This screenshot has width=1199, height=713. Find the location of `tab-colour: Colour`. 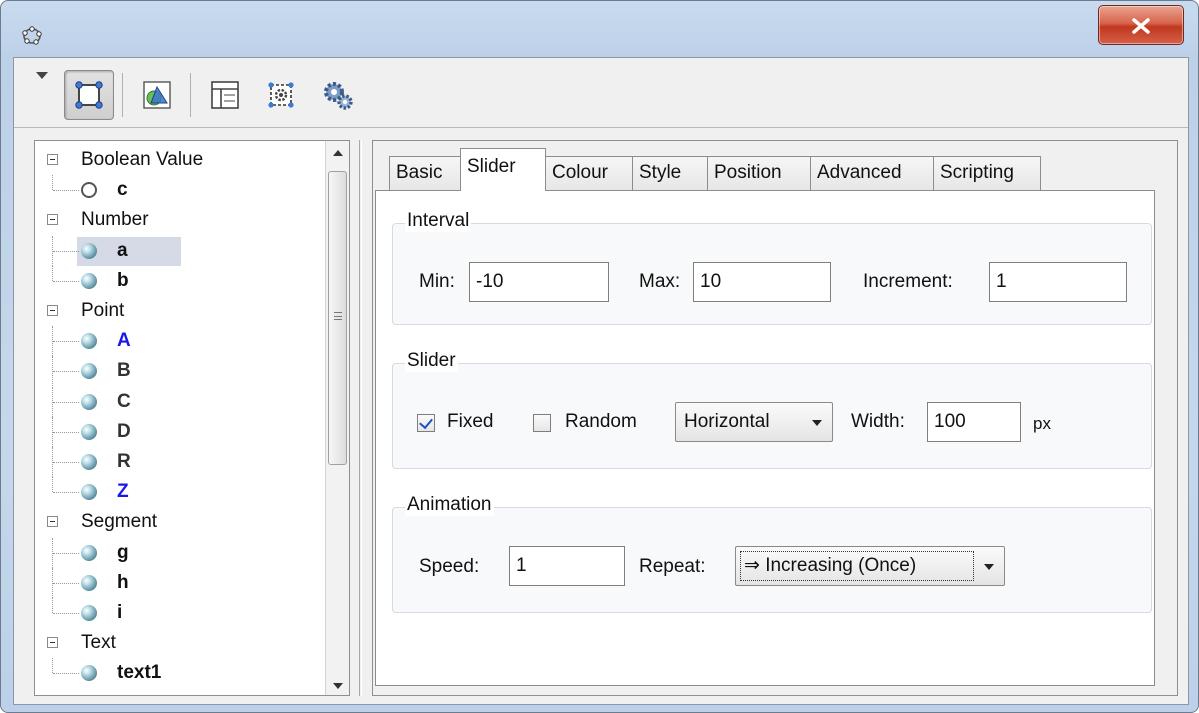

tab-colour: Colour is located at coordinates (589, 173).